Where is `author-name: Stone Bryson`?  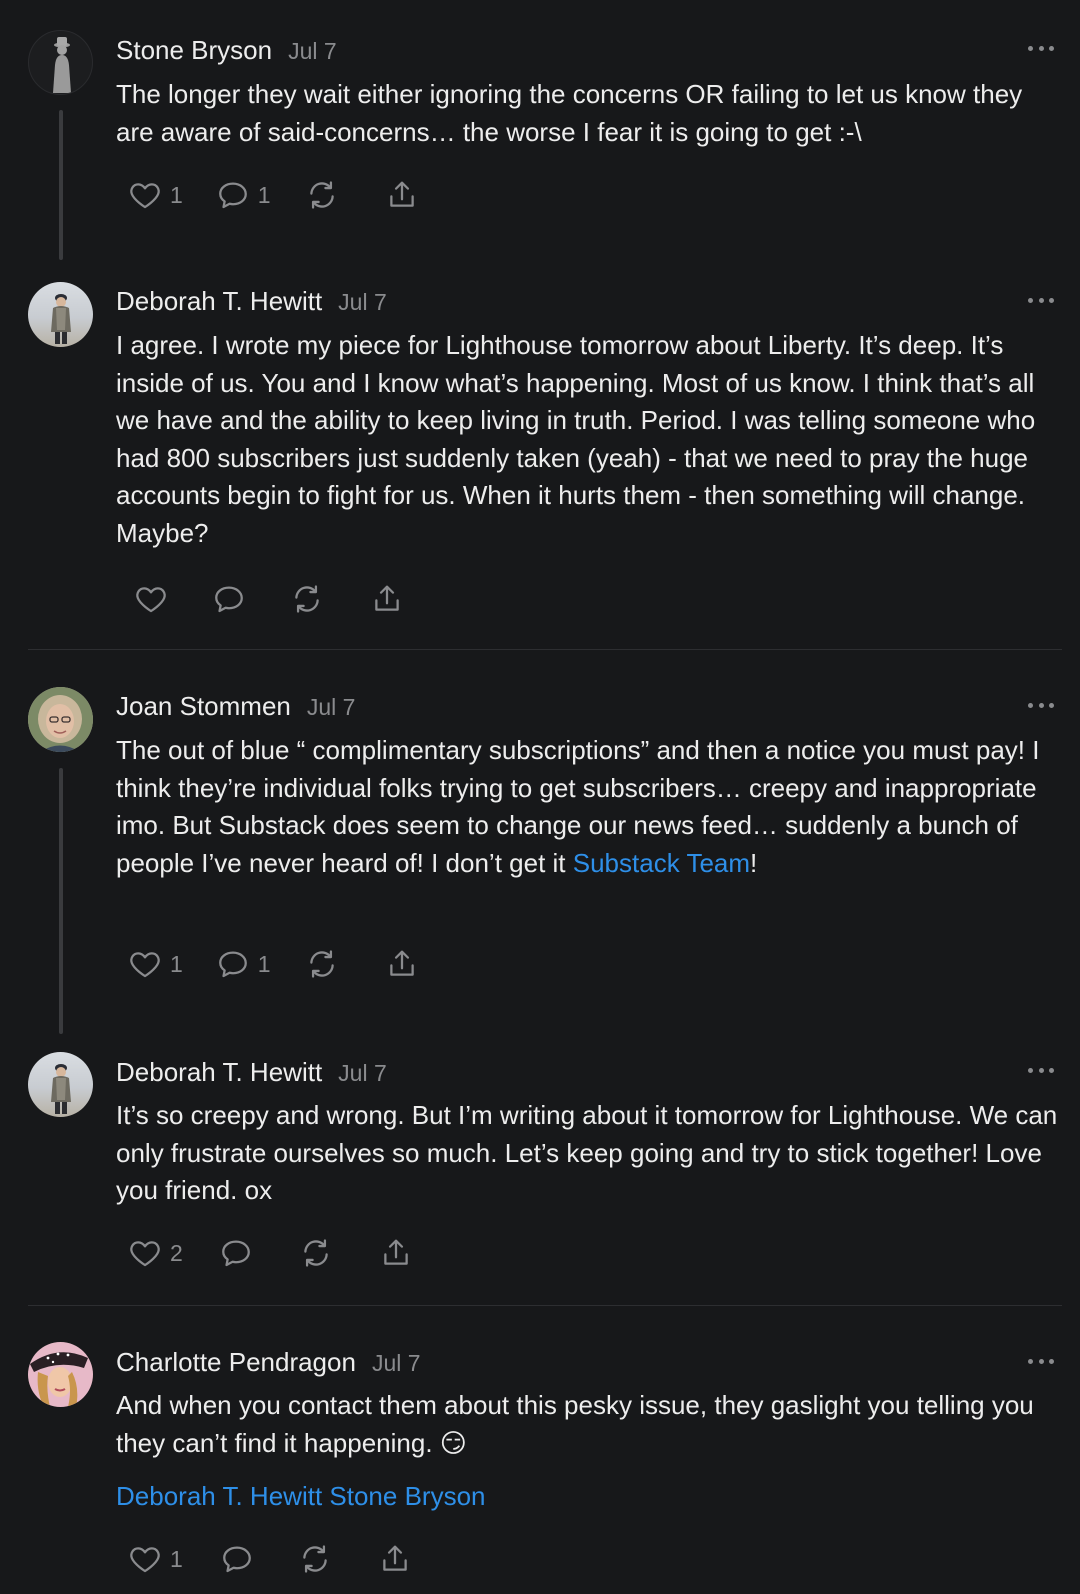 author-name: Stone Bryson is located at coordinates (194, 50).